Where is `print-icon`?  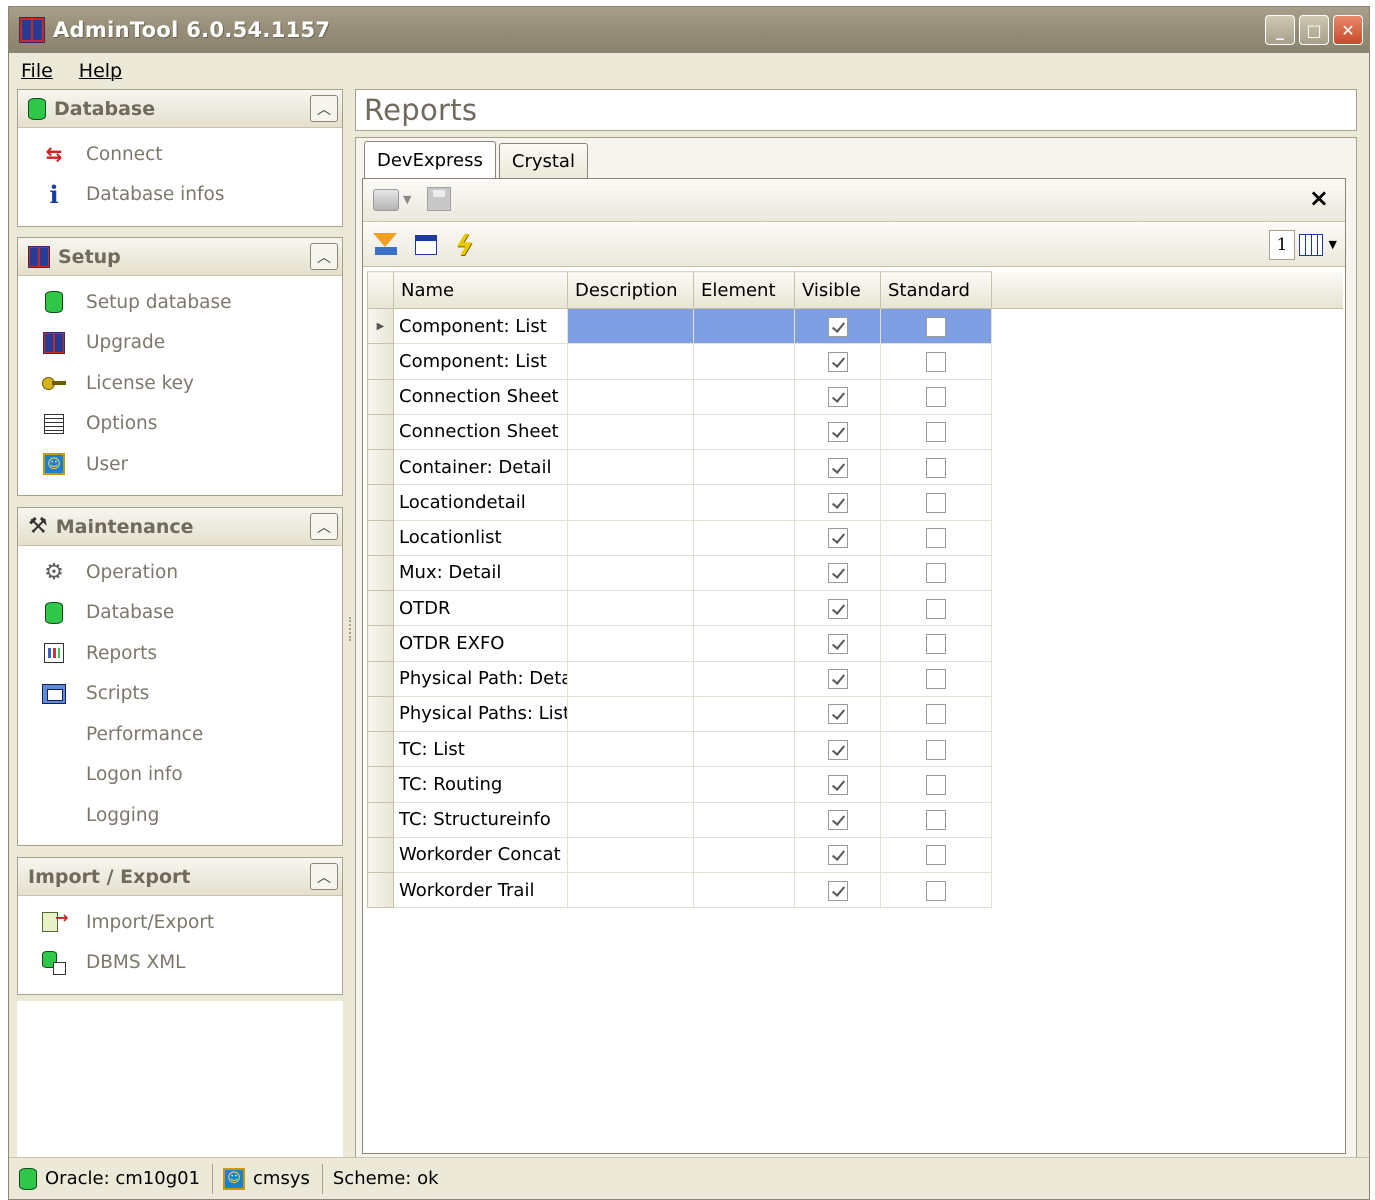 print-icon is located at coordinates (386, 200).